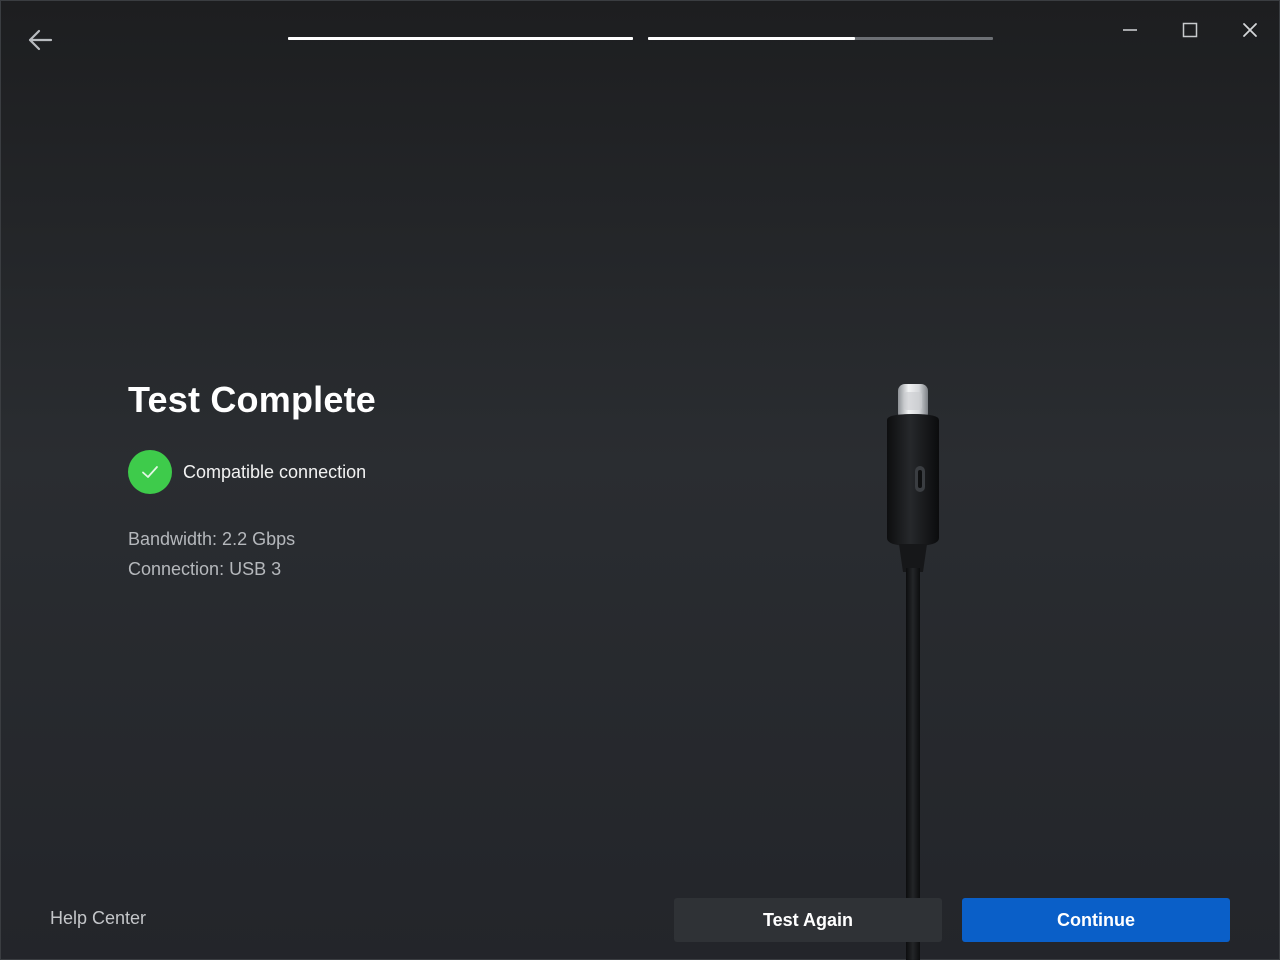 The image size is (1280, 960). I want to click on status-text: Compatible connection, so click(275, 471).